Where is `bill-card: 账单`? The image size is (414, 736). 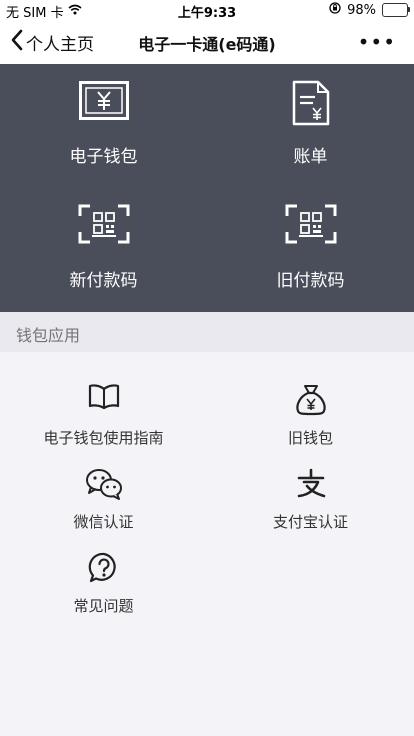
bill-card: 账单 is located at coordinates (310, 126).